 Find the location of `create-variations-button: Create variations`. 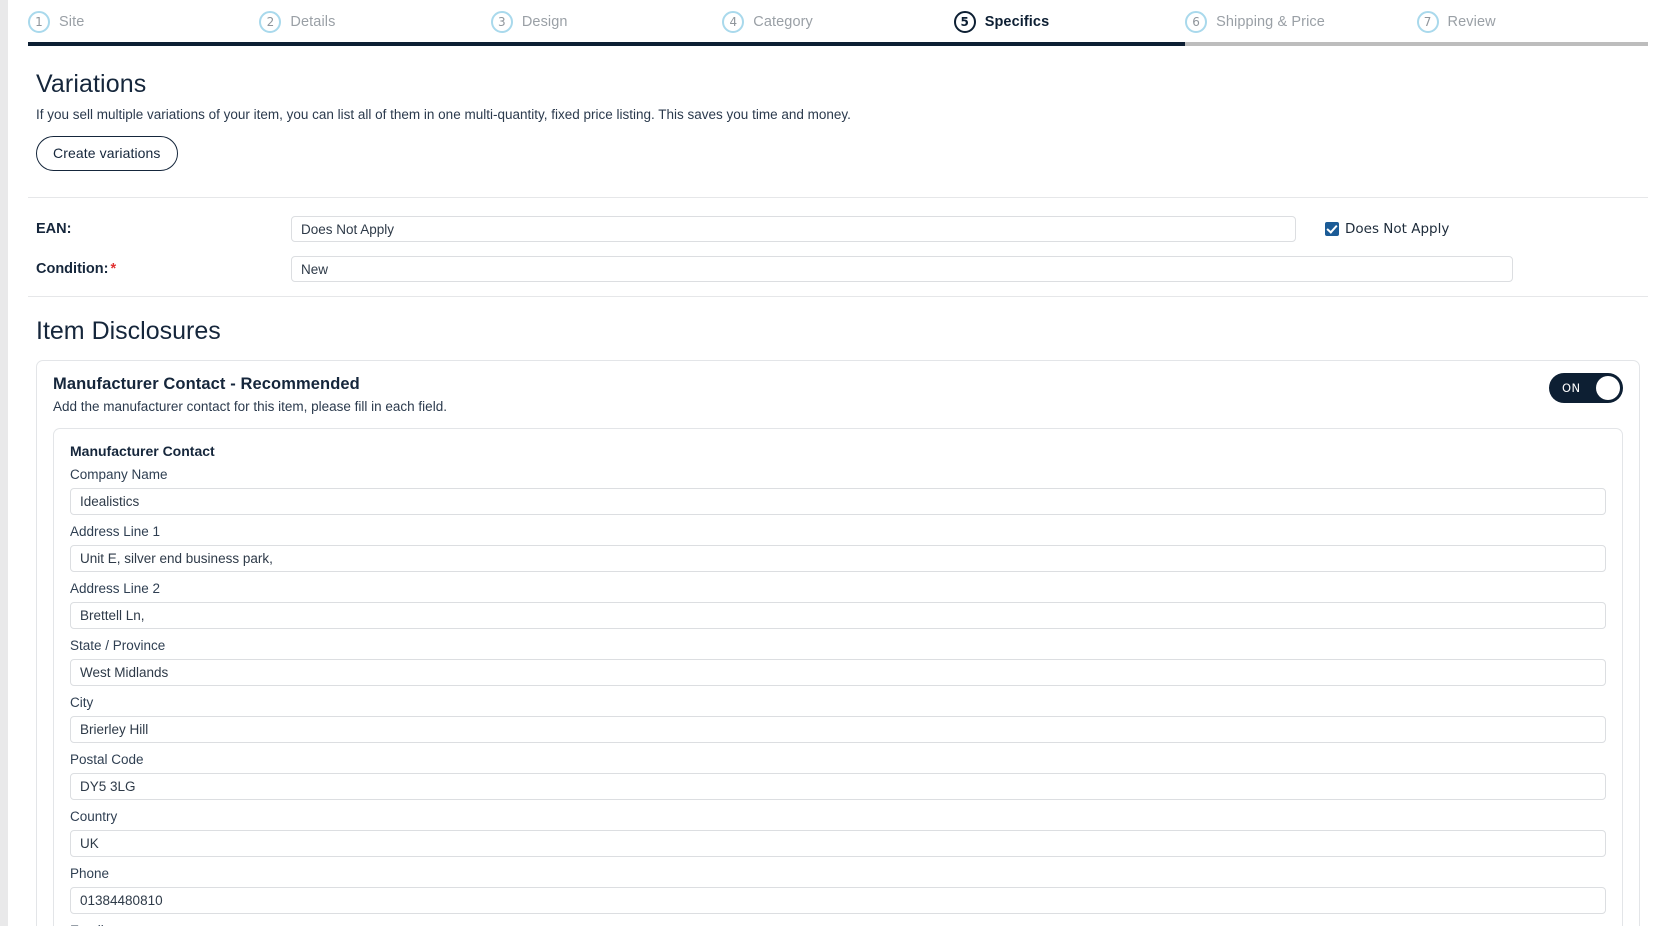

create-variations-button: Create variations is located at coordinates (107, 153).